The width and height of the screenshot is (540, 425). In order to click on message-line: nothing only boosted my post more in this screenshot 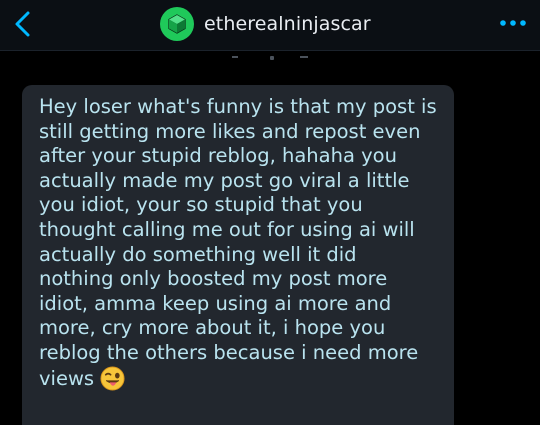, I will do `click(213, 279)`.